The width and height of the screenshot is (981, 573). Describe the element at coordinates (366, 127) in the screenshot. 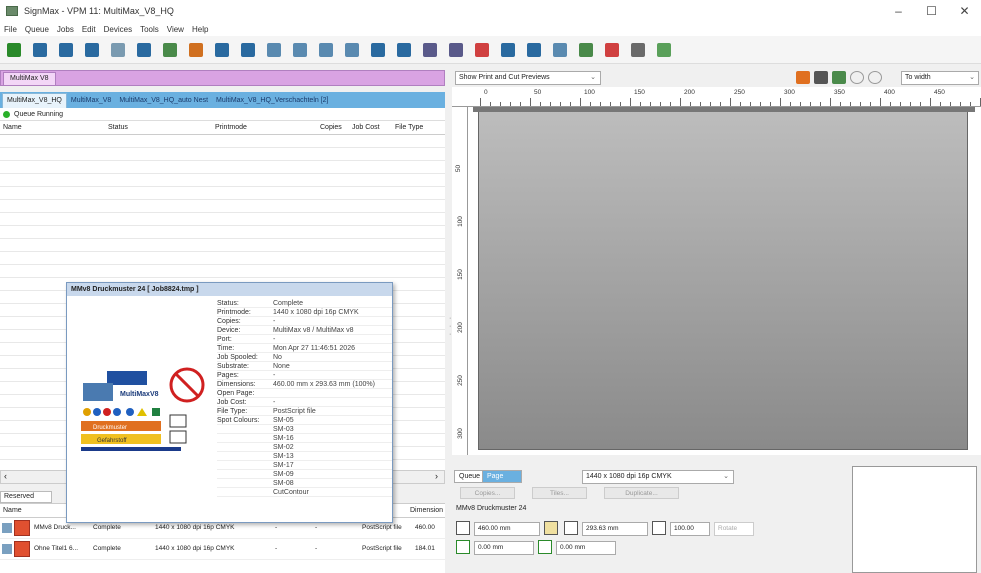

I see `col-jobcost: Job Cost` at that location.